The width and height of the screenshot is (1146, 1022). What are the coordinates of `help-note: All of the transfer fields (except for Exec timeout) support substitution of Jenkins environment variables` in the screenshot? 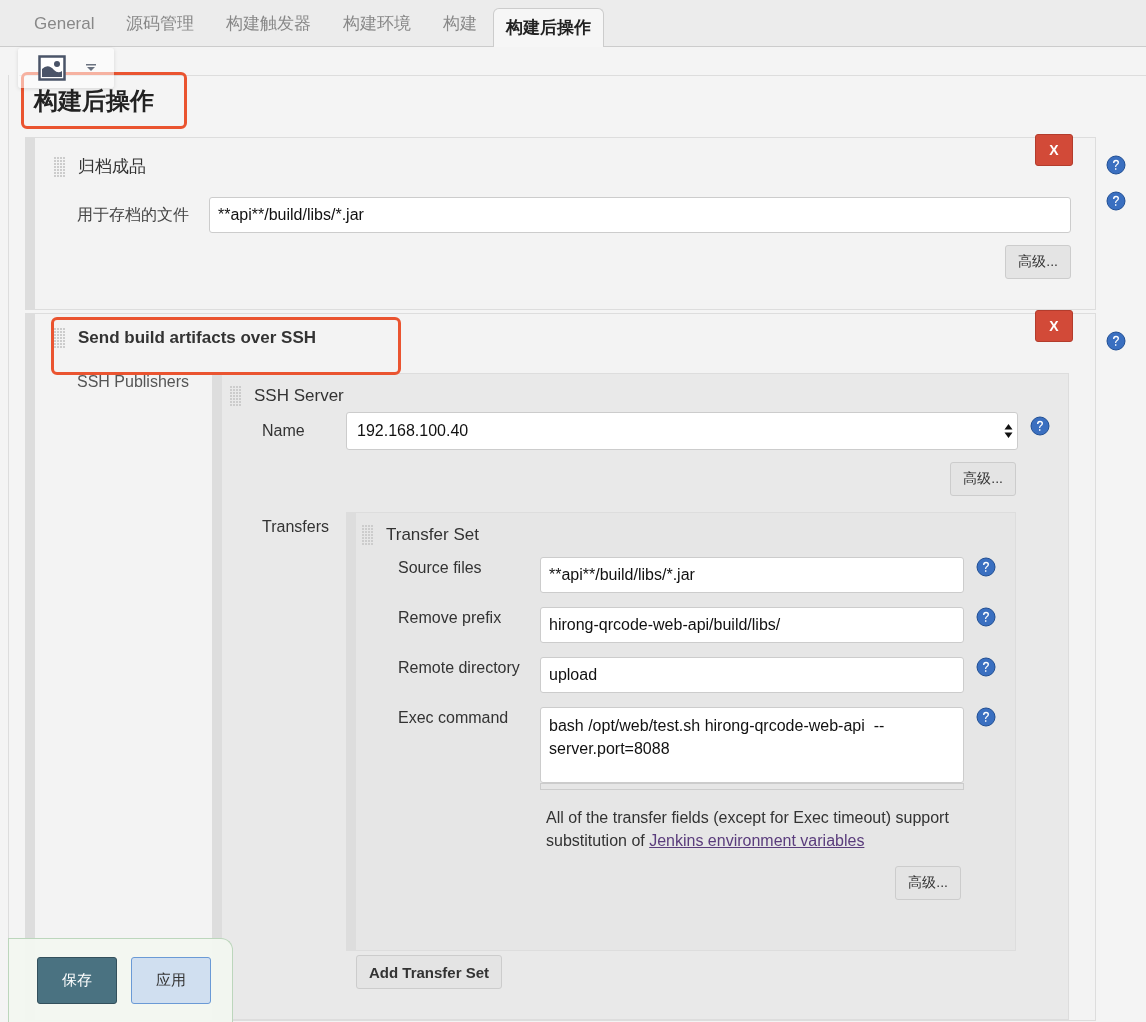 It's located at (748, 829).